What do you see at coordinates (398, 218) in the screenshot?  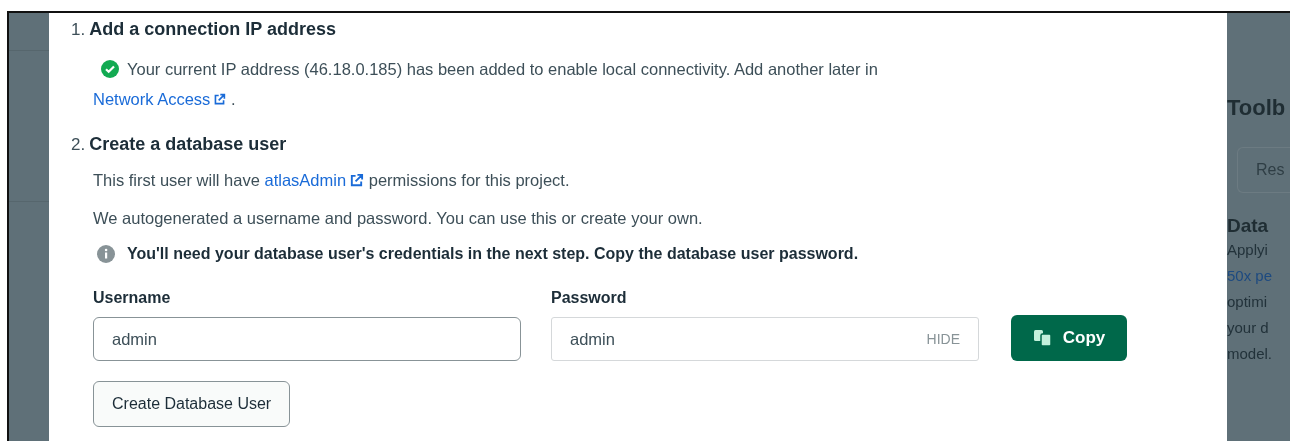 I see `note-text: We autogenerated a username and password. You can use this or create your own.` at bounding box center [398, 218].